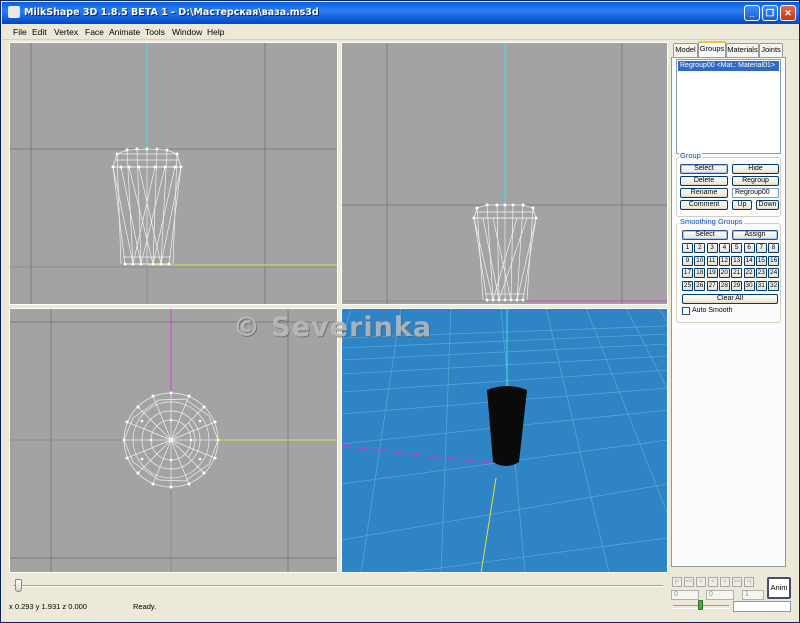 This screenshot has width=800, height=623. I want to click on maximize-button: ❐, so click(770, 13).